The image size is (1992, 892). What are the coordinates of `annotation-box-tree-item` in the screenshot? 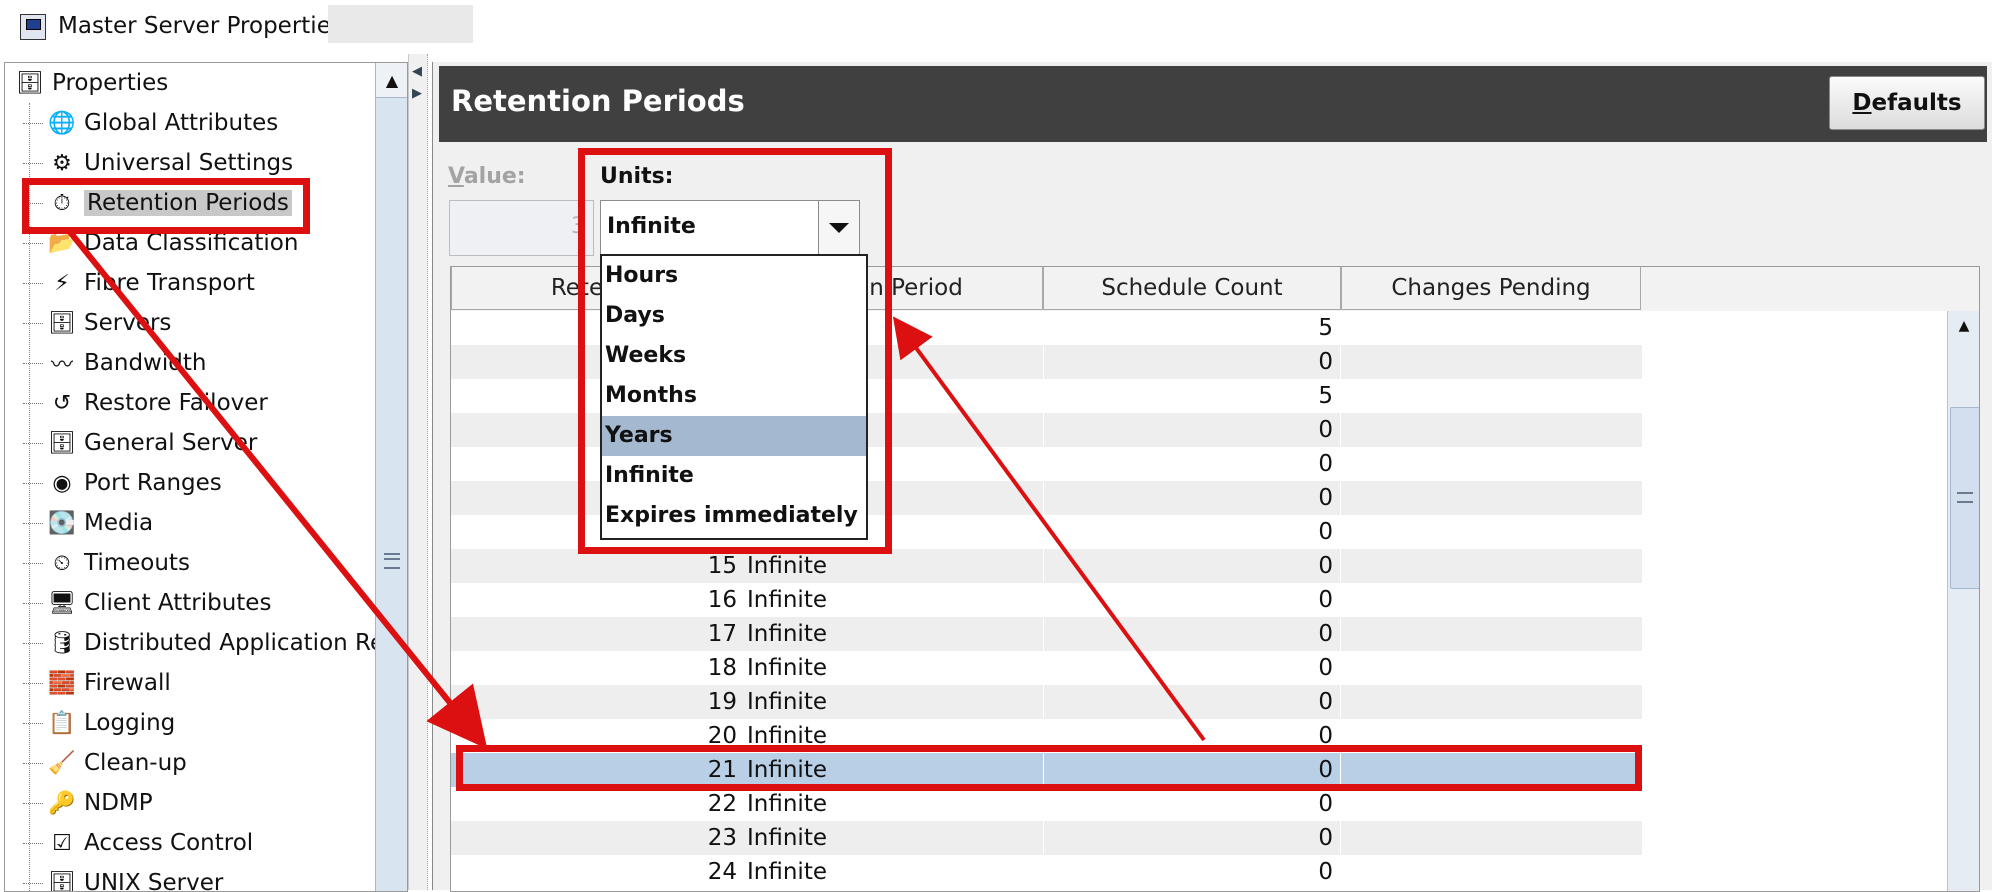 It's located at (166, 206).